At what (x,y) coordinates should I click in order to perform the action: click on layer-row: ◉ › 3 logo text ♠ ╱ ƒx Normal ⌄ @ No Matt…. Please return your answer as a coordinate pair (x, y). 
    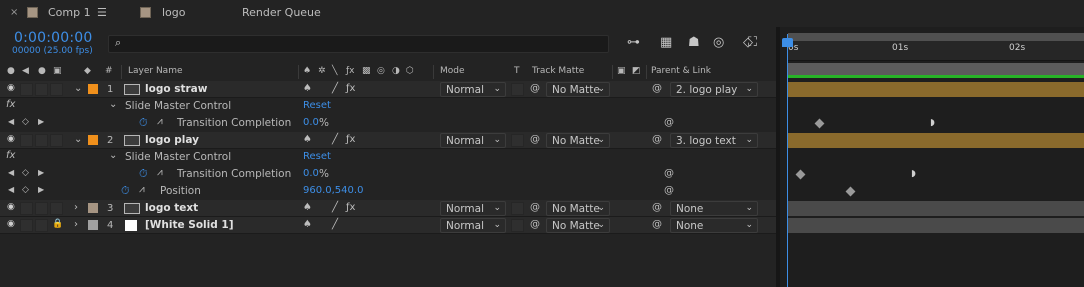
    Looking at the image, I should click on (388, 208).